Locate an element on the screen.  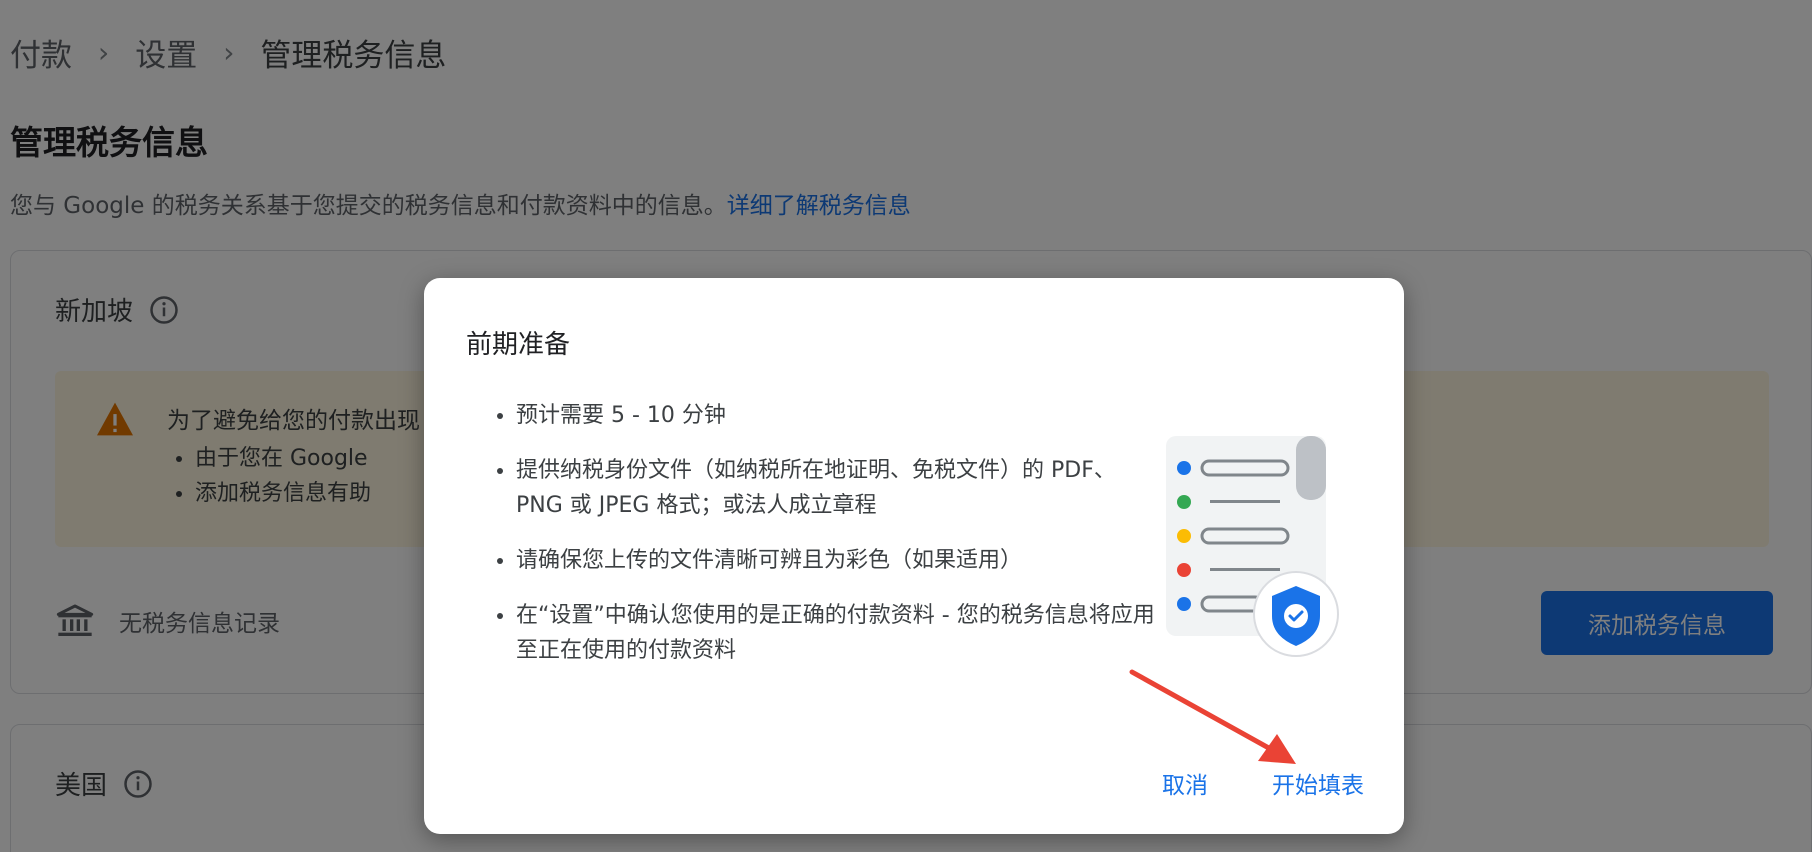
dialog-title: 前期准备 is located at coordinates (518, 345).